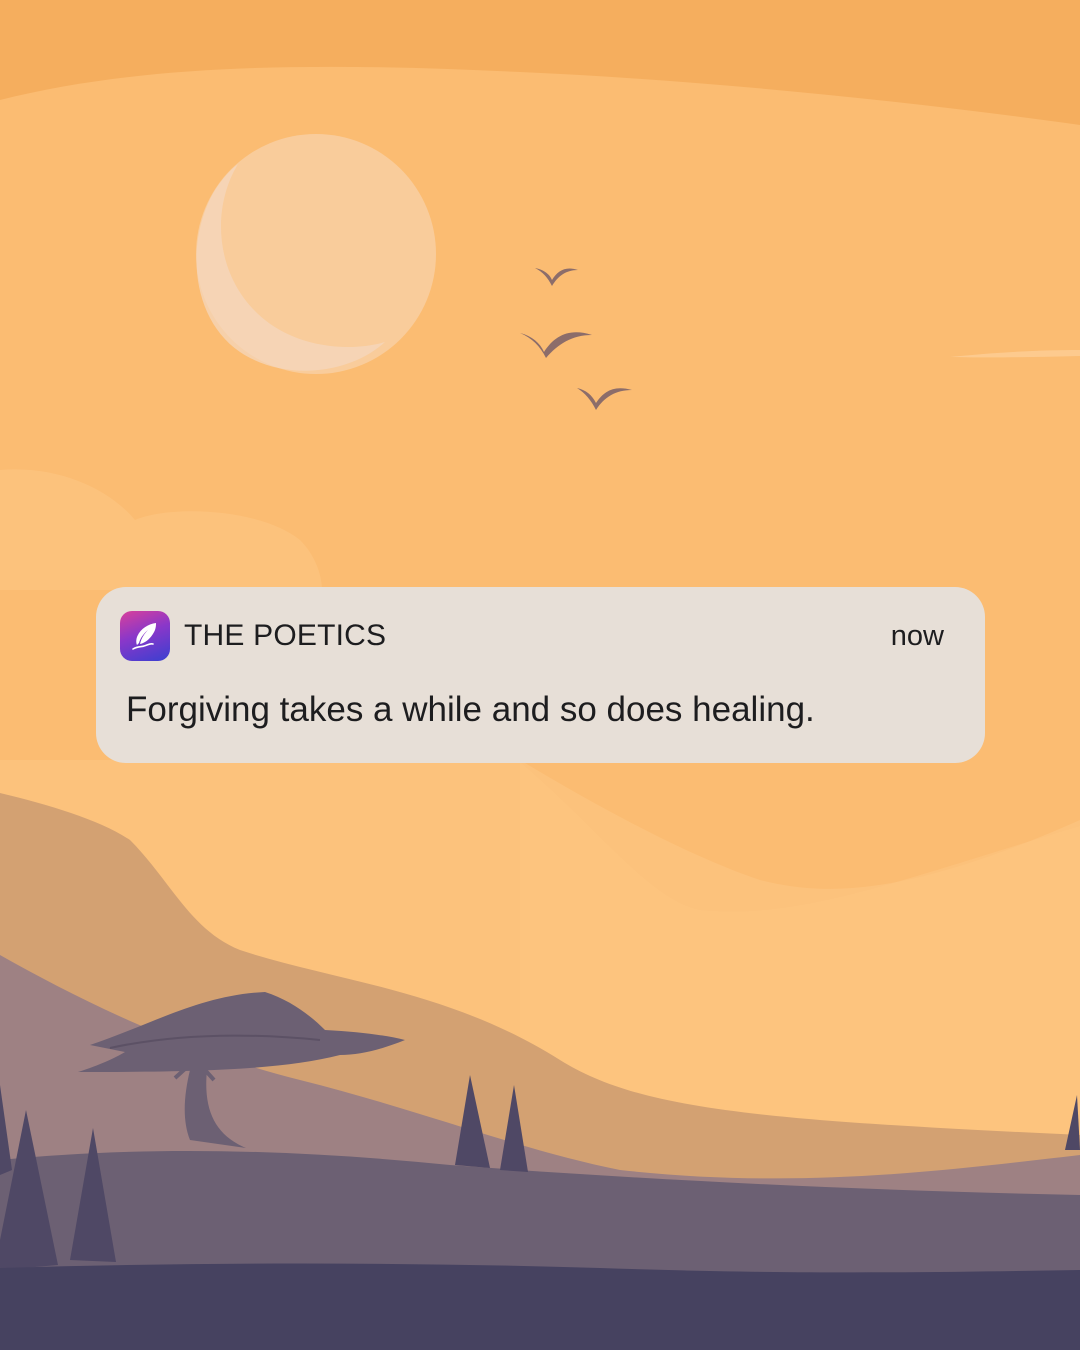 The height and width of the screenshot is (1350, 1080). I want to click on ground, so click(540, 1306).